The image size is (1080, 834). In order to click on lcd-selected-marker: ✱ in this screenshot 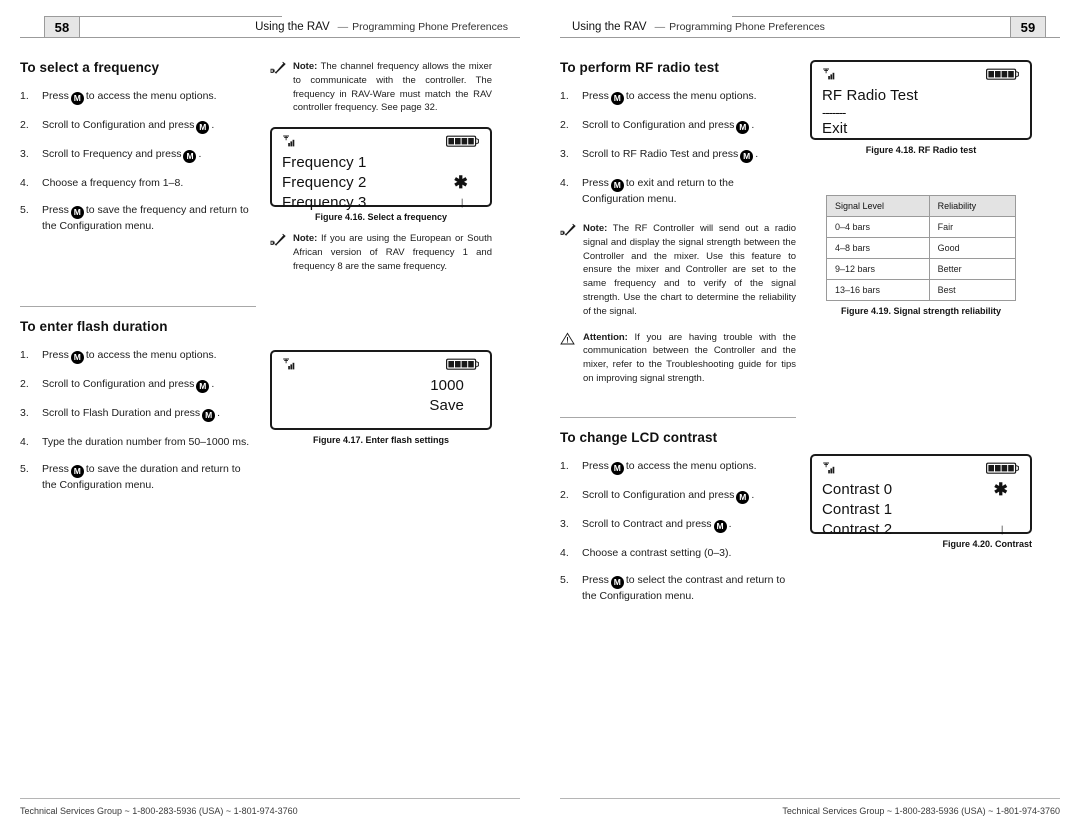, I will do `click(460, 183)`.